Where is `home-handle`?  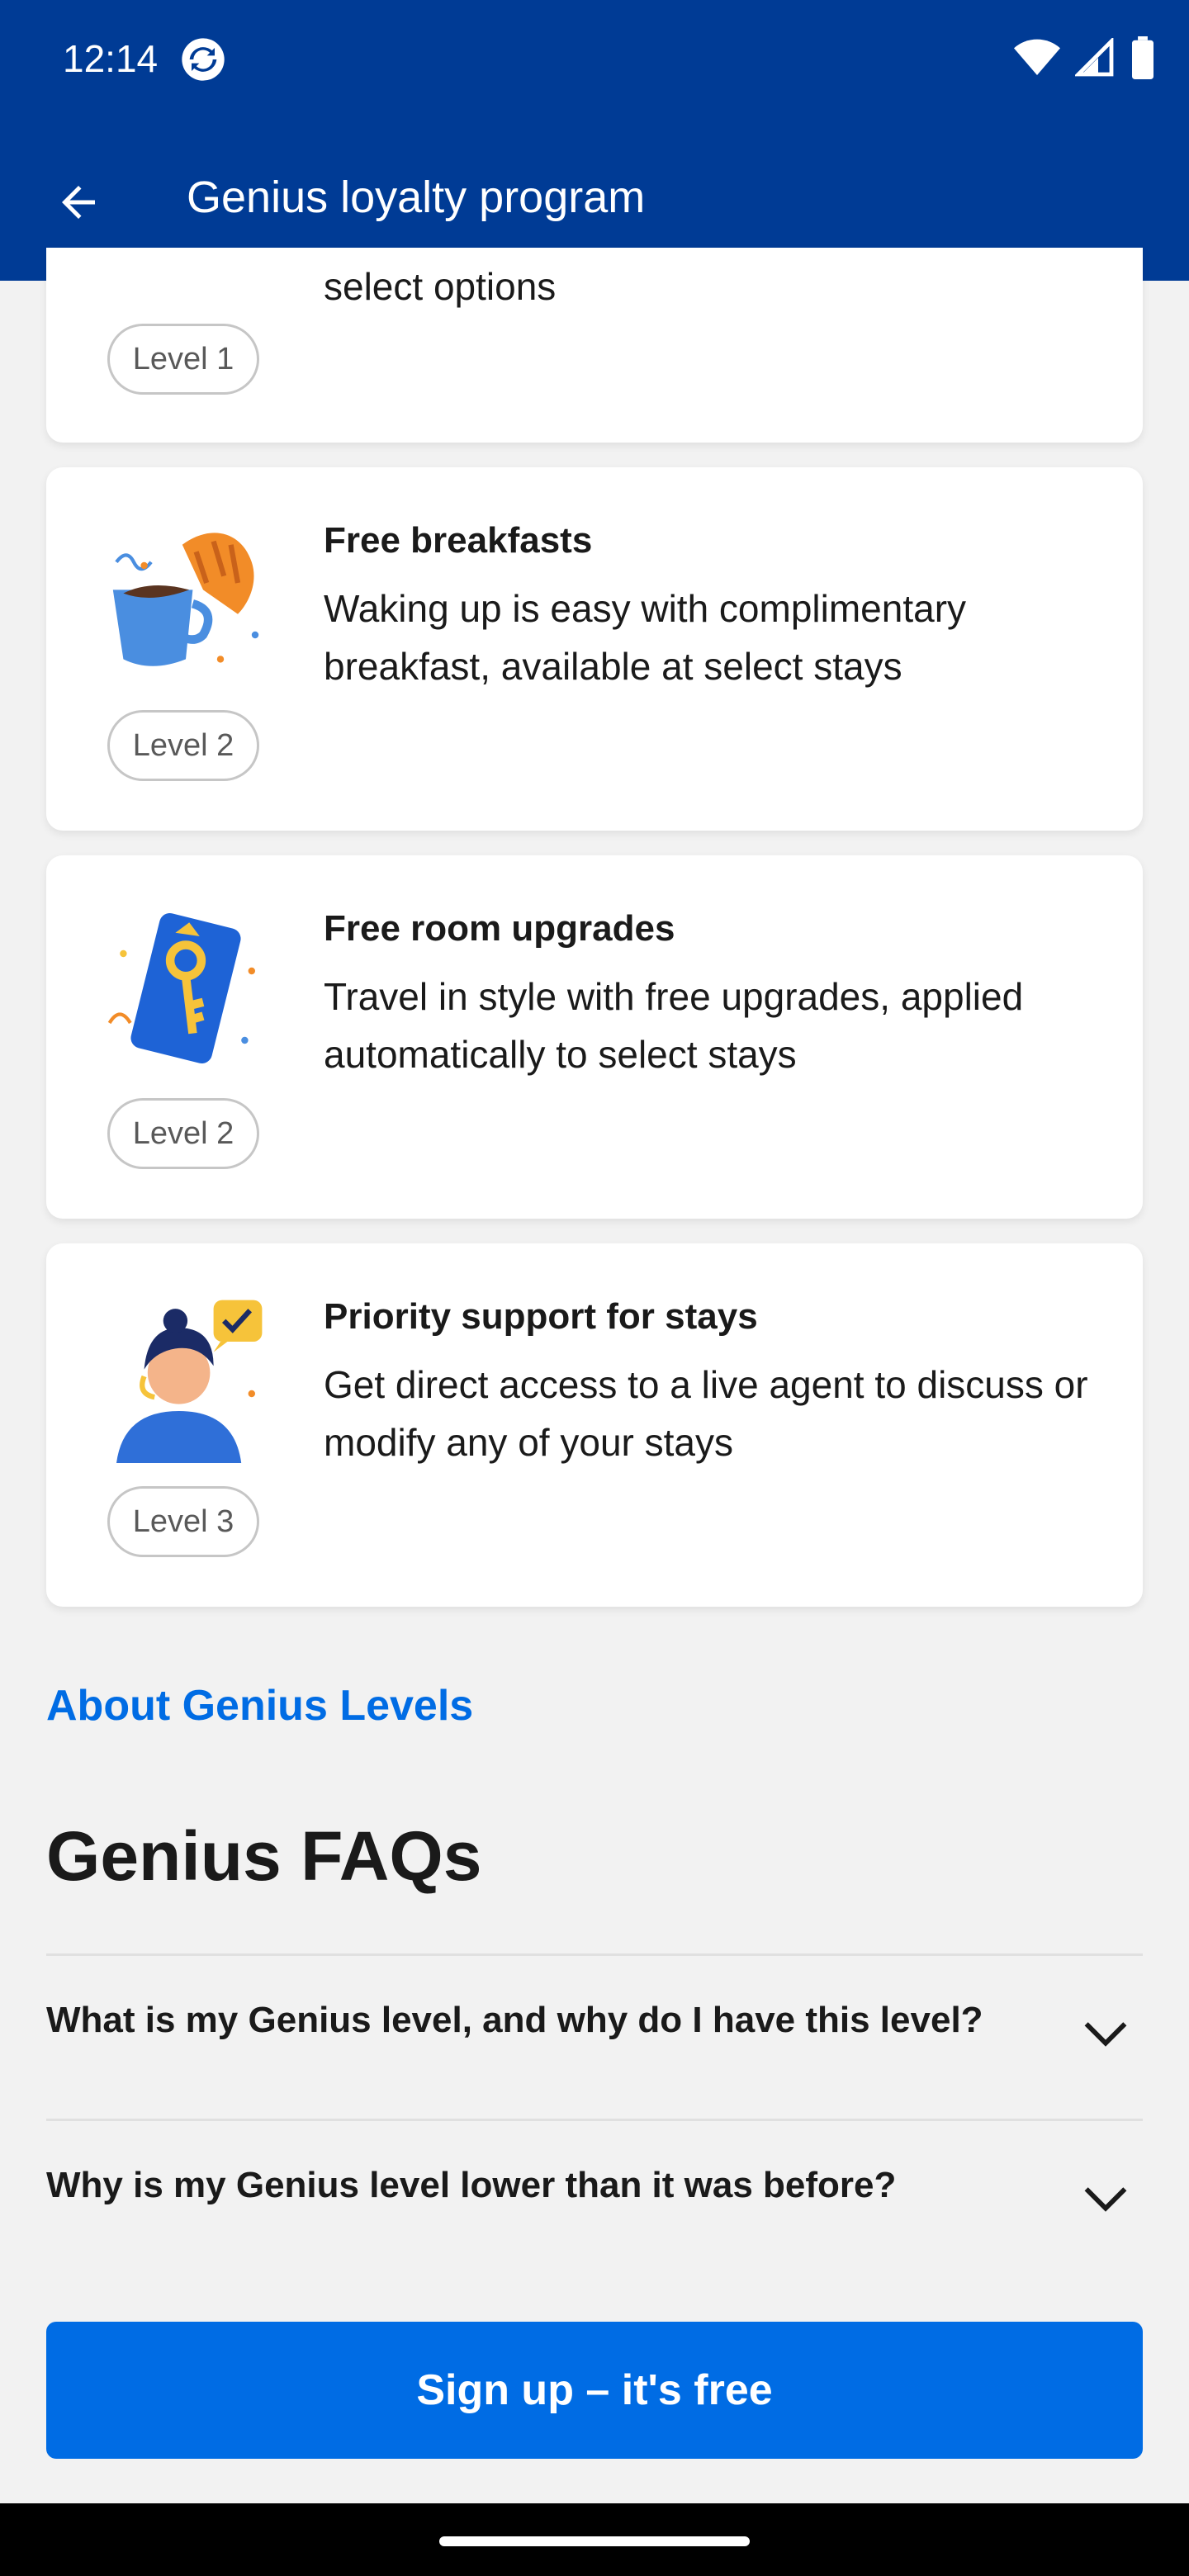
home-handle is located at coordinates (594, 2541).